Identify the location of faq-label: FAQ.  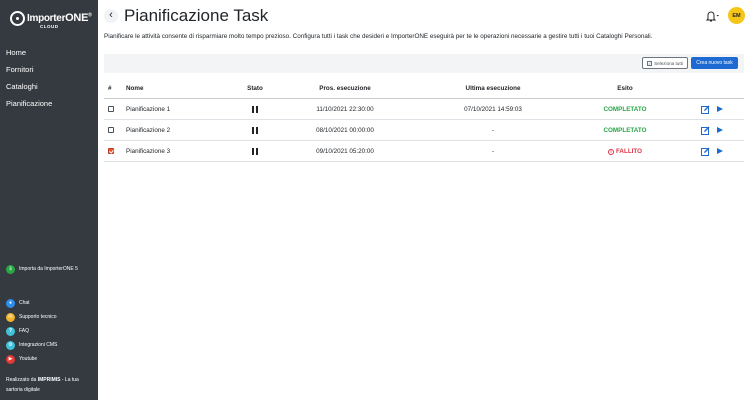
(24, 331).